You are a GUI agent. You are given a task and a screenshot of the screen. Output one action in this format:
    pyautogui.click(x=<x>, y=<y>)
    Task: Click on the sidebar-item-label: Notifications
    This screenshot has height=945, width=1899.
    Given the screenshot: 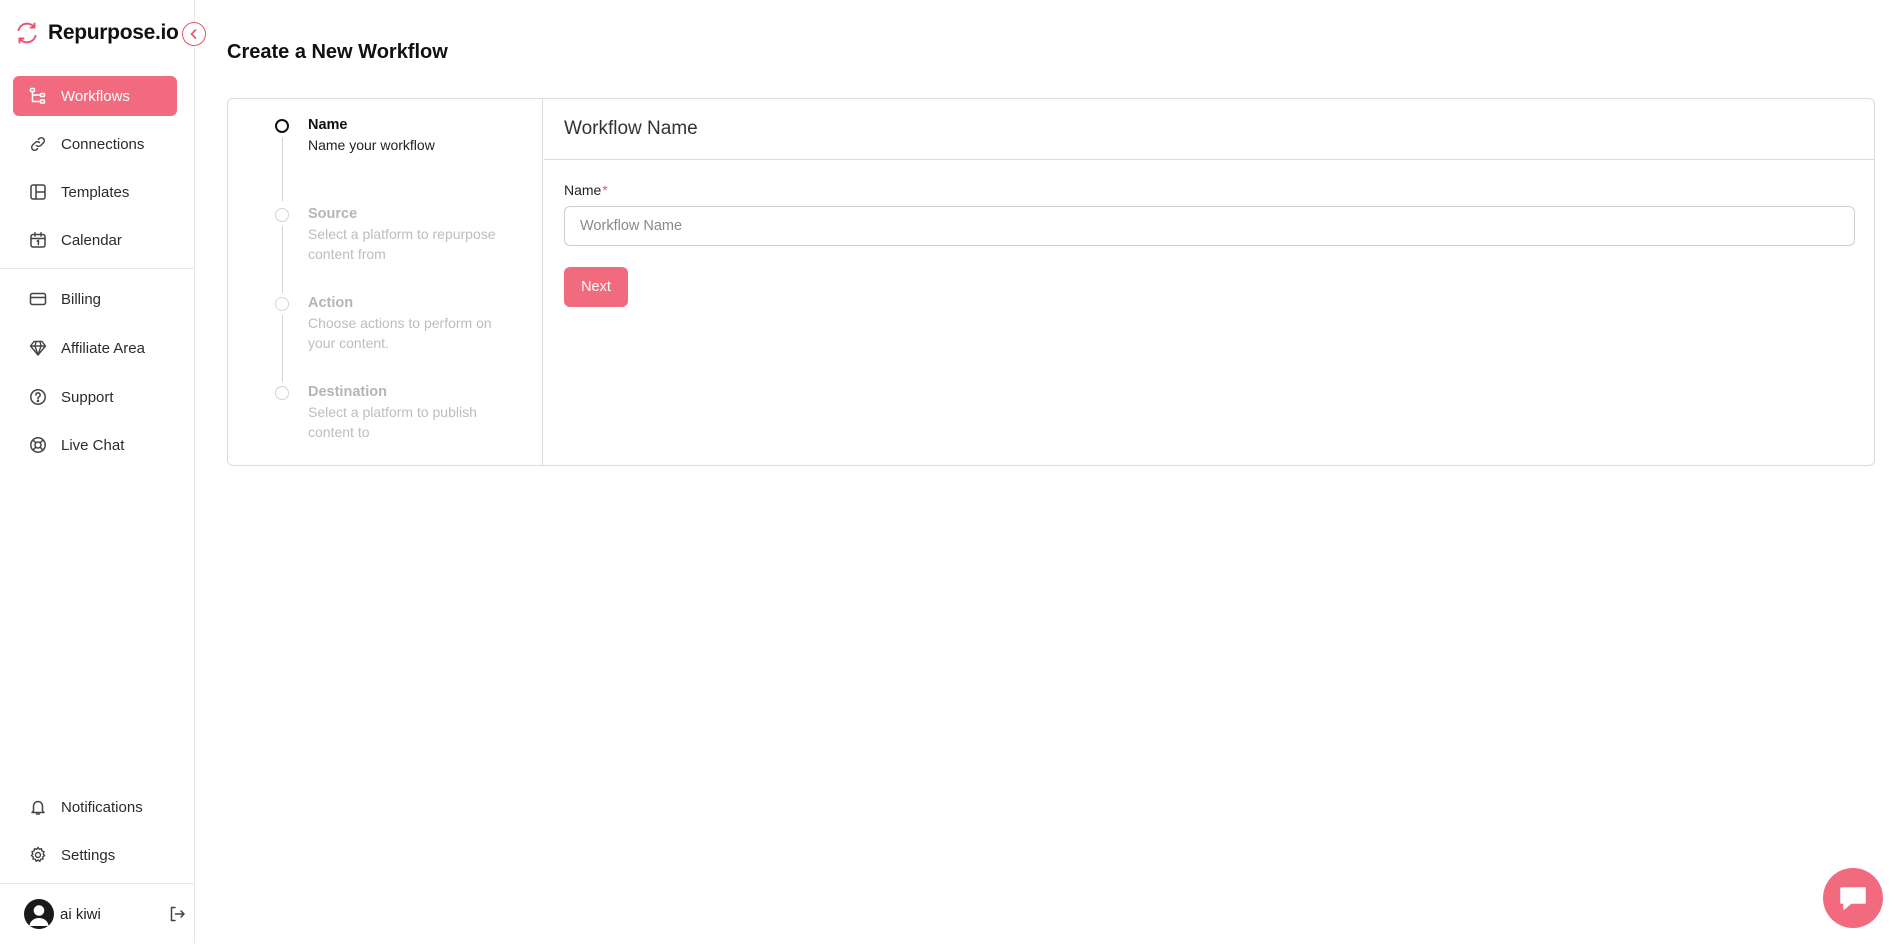 What is the action you would take?
    pyautogui.click(x=102, y=807)
    